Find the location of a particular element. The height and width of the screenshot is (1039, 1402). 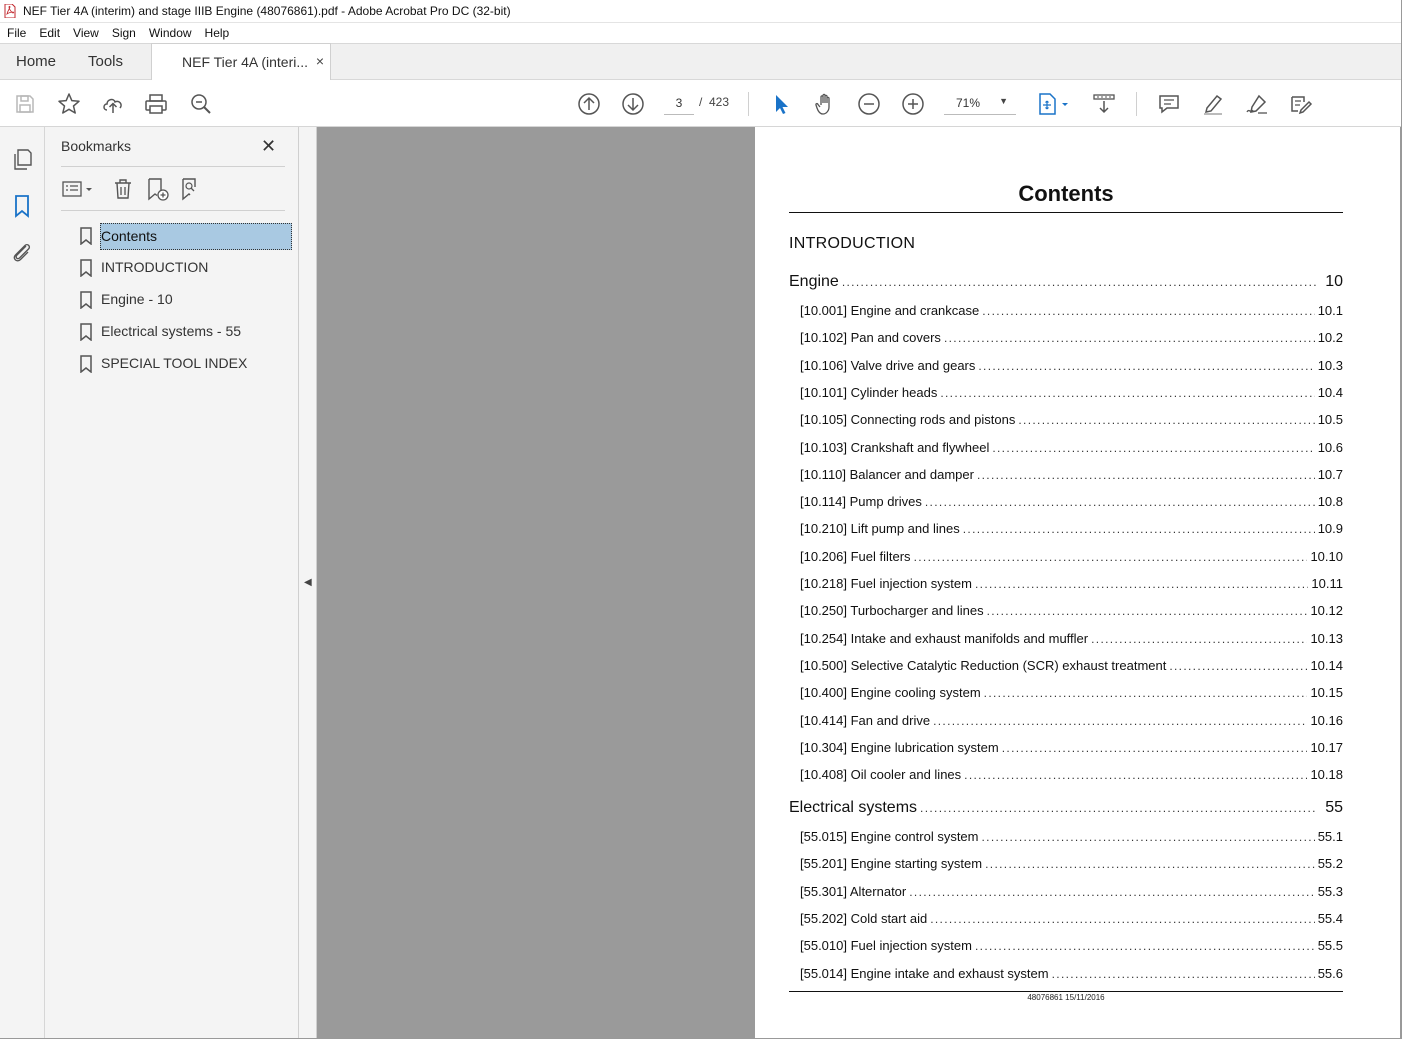

bookmarks-panel-icon is located at coordinates (22, 206).